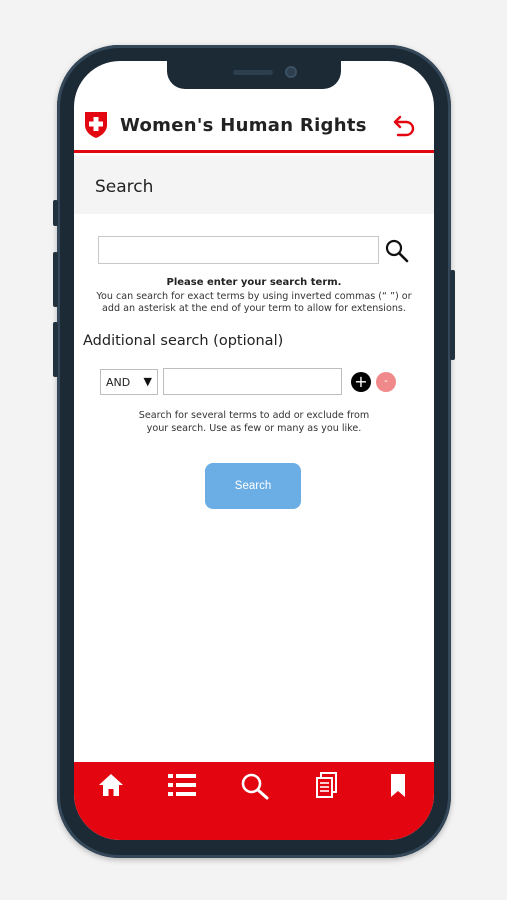  What do you see at coordinates (55, 279) in the screenshot?
I see `phone-side-button-volume-up` at bounding box center [55, 279].